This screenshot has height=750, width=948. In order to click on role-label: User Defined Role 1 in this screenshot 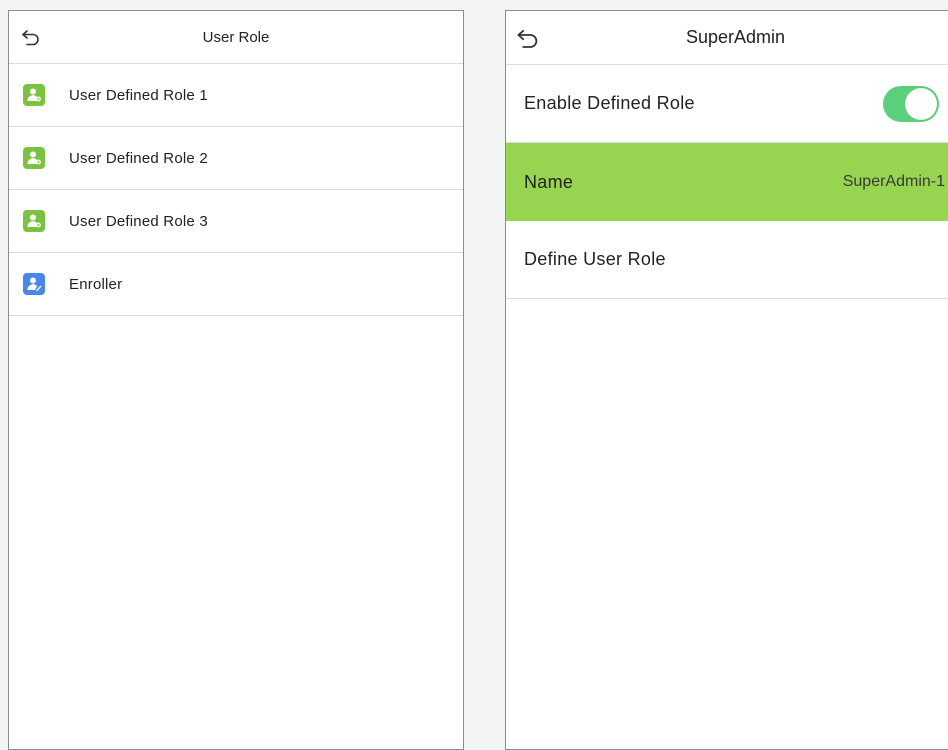, I will do `click(138, 95)`.